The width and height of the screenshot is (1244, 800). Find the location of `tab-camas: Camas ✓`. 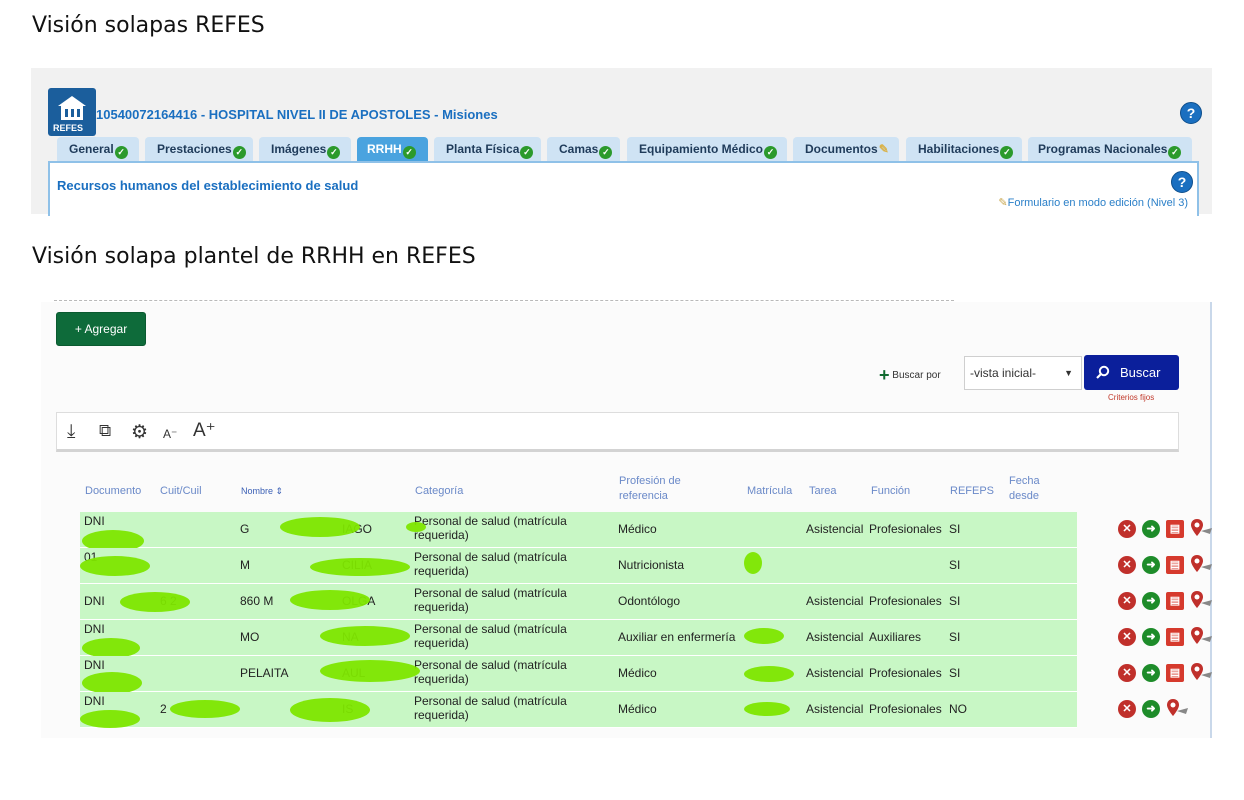

tab-camas: Camas ✓ is located at coordinates (583, 149).